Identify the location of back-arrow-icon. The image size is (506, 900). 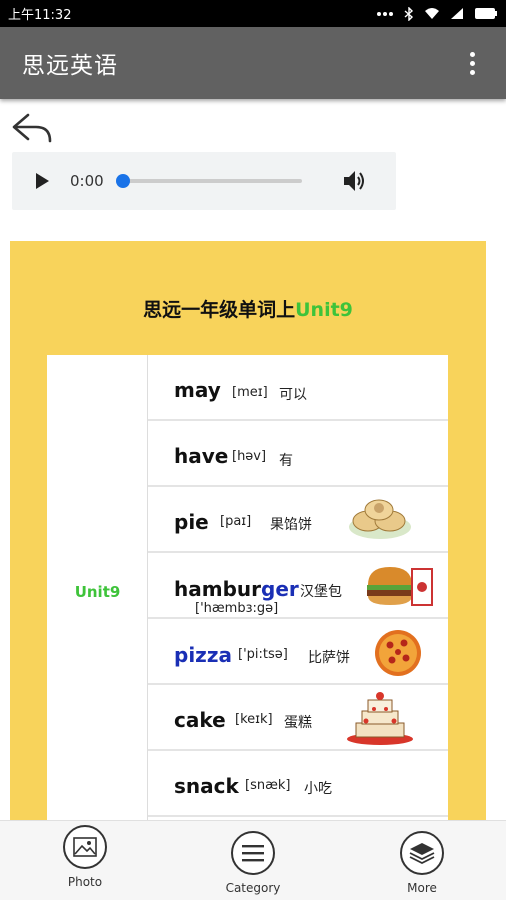
(32, 128).